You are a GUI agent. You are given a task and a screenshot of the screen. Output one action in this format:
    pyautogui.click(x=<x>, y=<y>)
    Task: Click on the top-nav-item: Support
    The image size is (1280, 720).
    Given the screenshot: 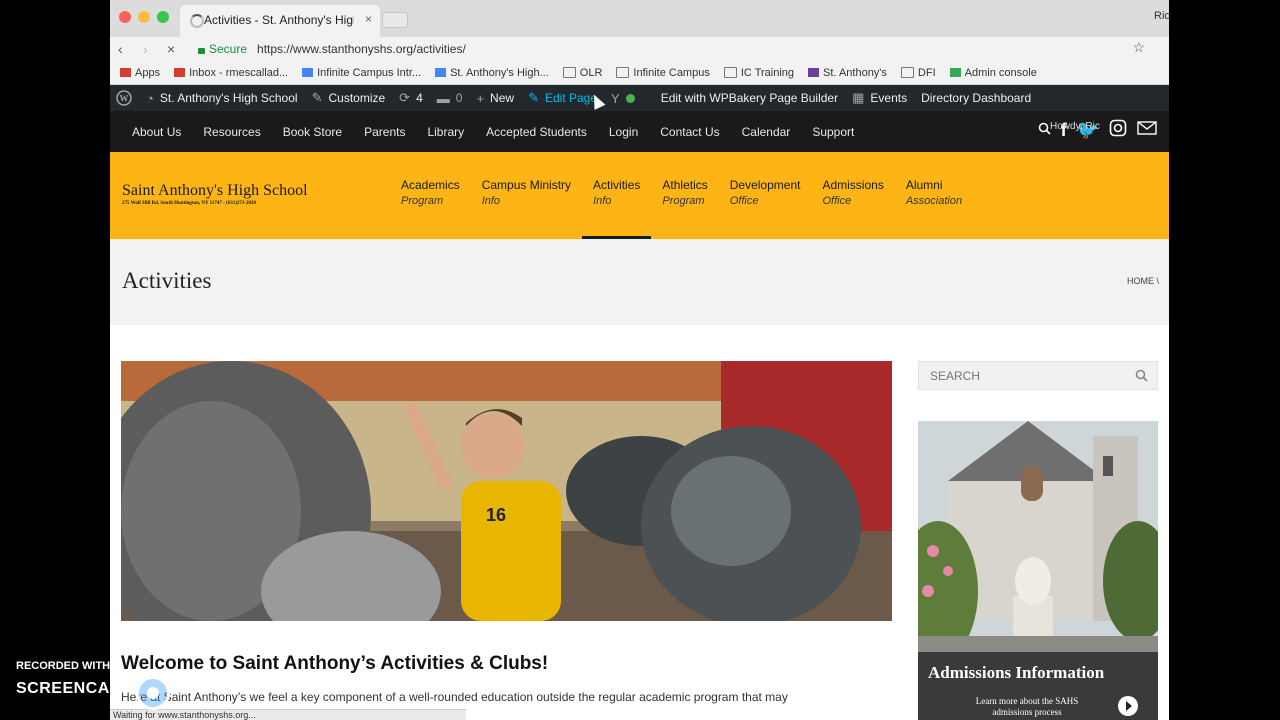 What is the action you would take?
    pyautogui.click(x=833, y=132)
    